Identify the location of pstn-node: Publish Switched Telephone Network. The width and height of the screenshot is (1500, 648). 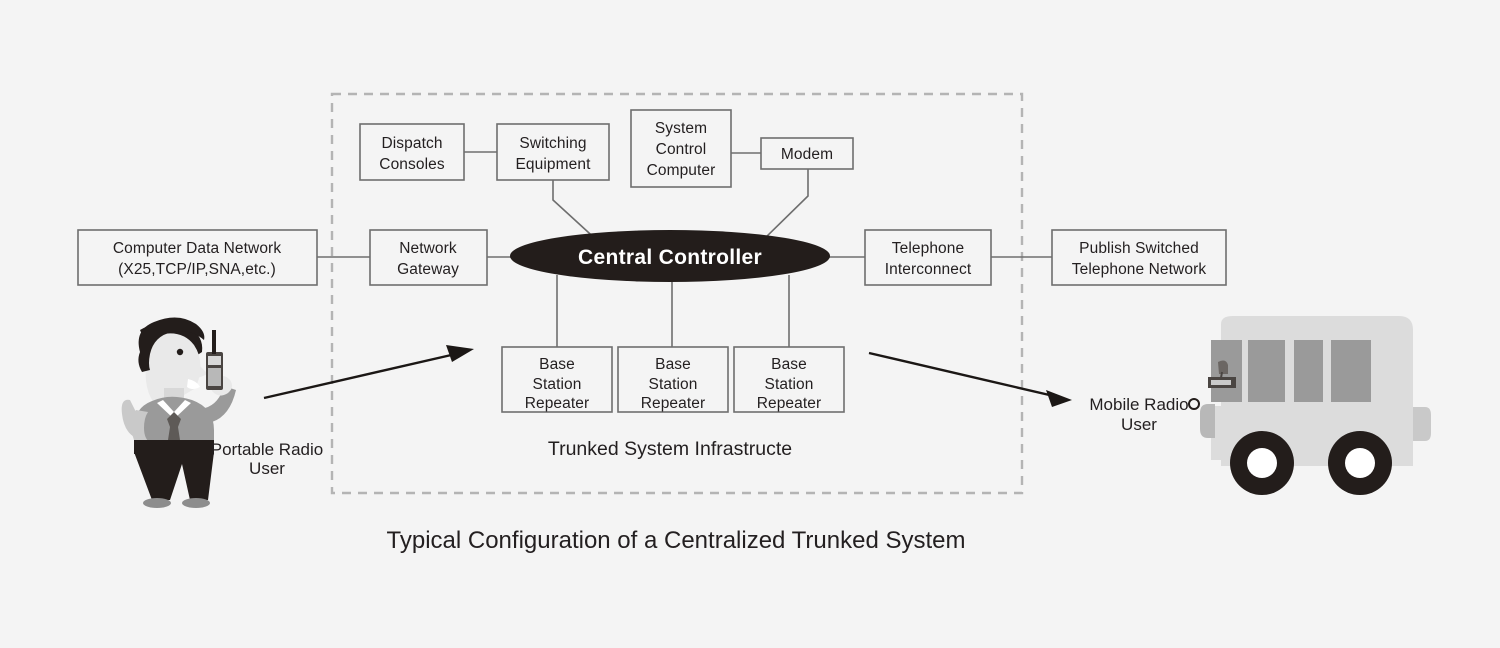
(1139, 257).